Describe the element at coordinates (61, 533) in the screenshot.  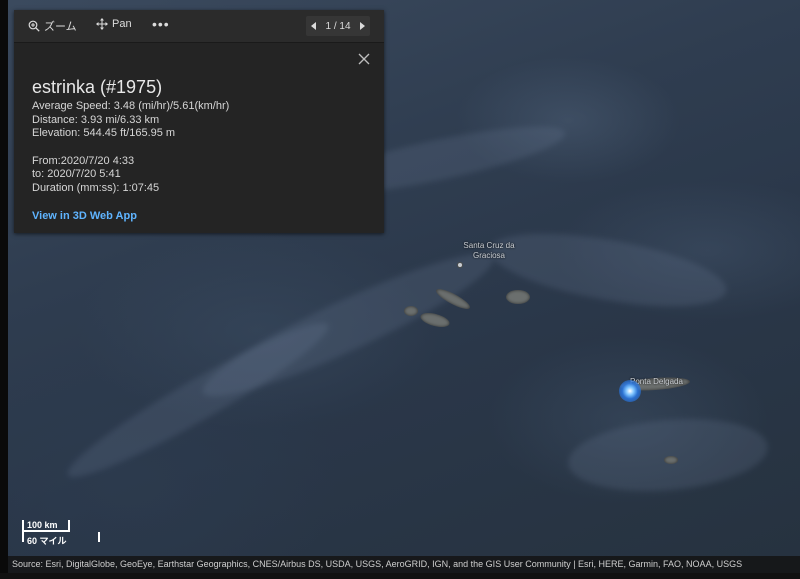
I see `scale-bar: 100 km 60 マイル` at that location.